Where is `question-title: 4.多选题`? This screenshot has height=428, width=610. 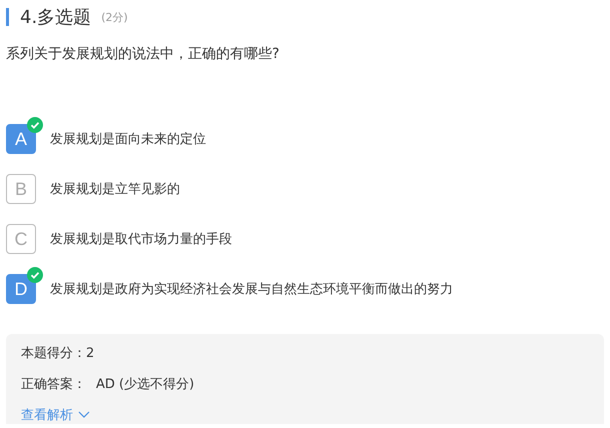
question-title: 4.多选题 is located at coordinates (56, 17).